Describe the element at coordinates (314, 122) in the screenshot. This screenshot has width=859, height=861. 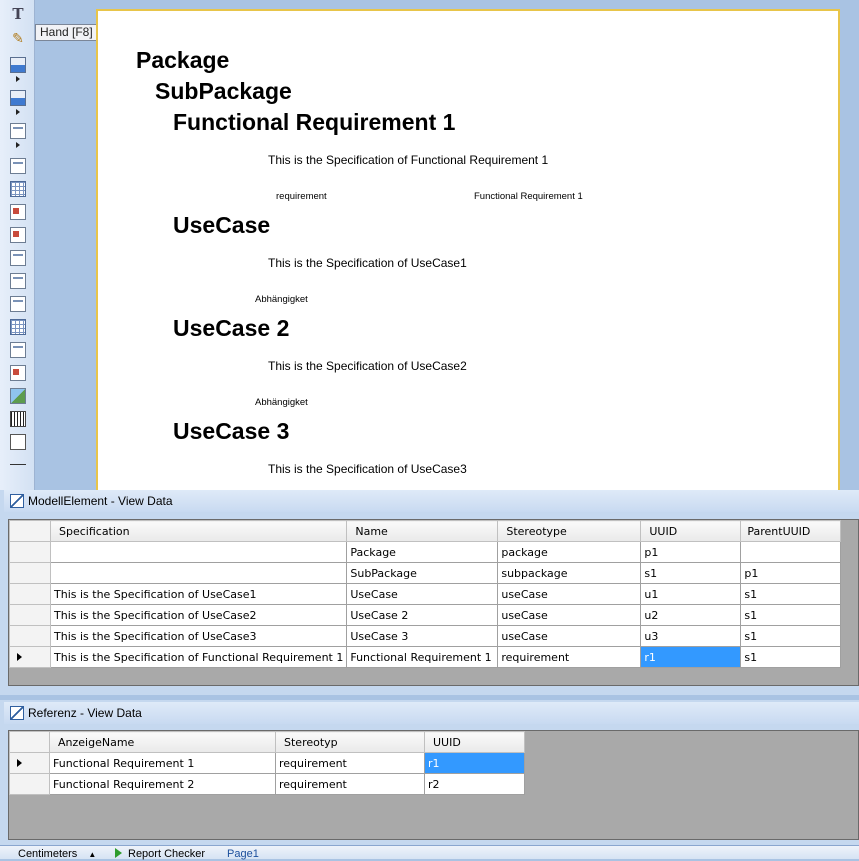
I see `functional-requirement-heading: Functional Requirement 1` at that location.